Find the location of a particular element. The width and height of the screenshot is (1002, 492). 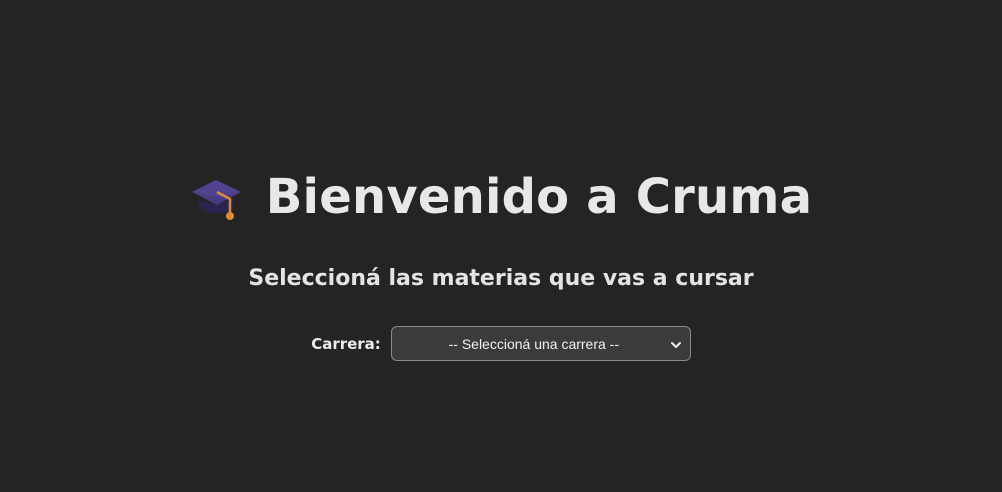

chevron-down-icon is located at coordinates (676, 344).